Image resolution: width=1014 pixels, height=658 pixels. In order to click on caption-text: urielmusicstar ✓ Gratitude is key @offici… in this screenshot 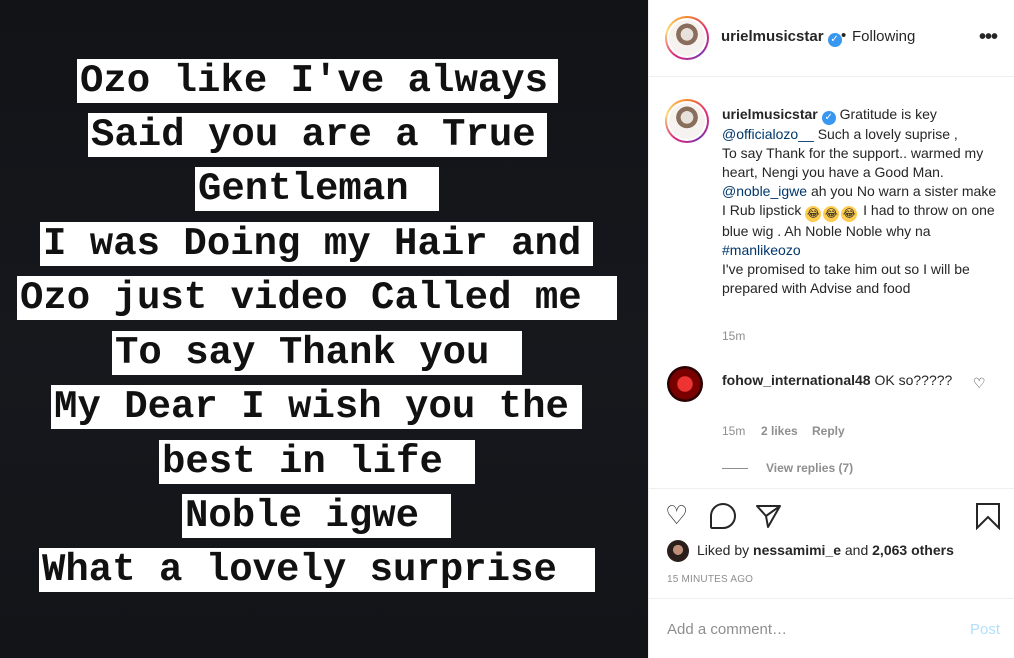, I will do `click(859, 201)`.